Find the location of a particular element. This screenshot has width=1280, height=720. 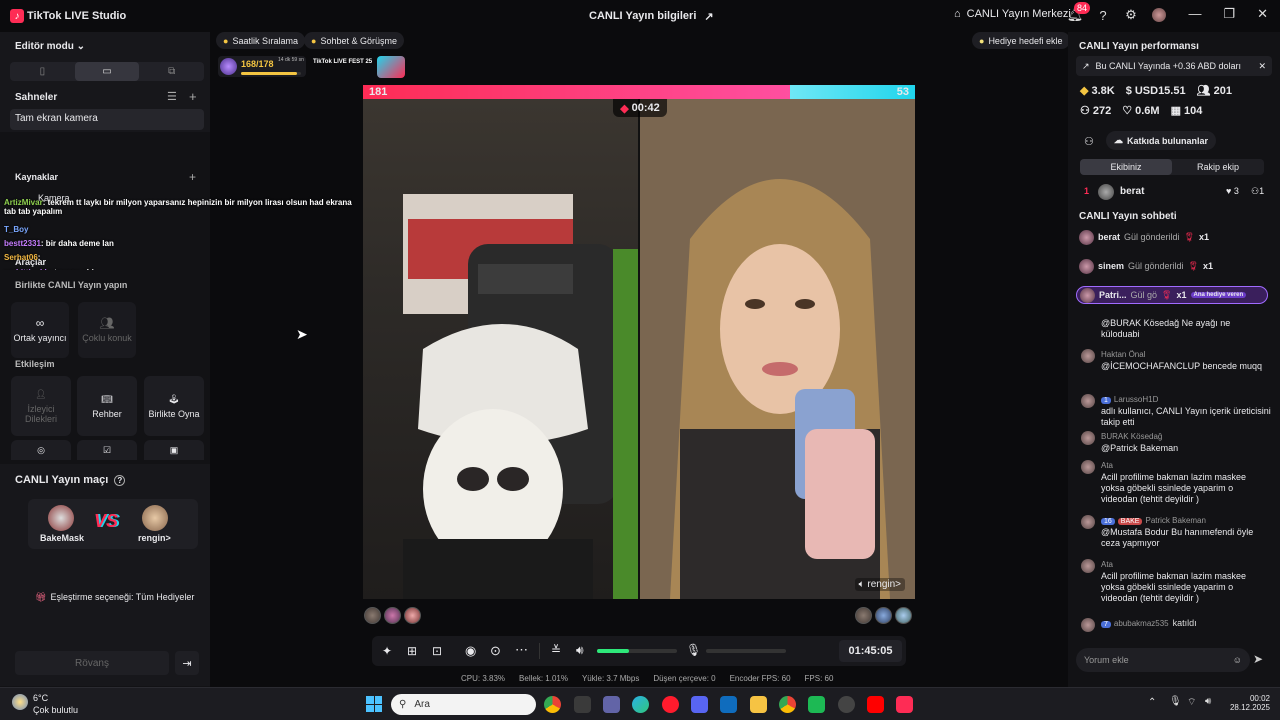

cohost-tile: ∞ Ortak yayıncı is located at coordinates (40, 330).